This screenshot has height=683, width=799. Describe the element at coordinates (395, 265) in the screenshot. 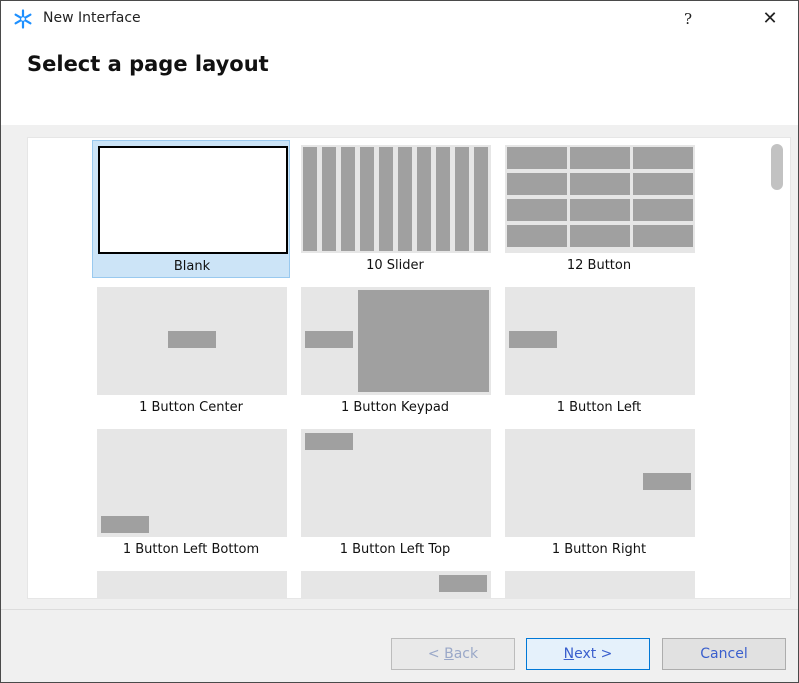

I see `layout-label: 10 Slider` at that location.